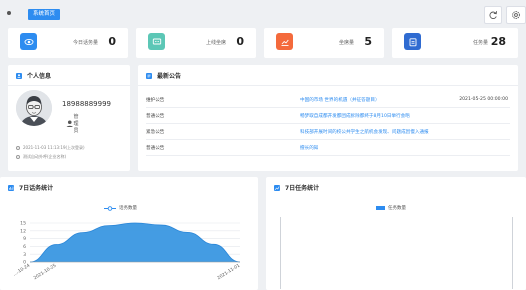 The height and width of the screenshot is (290, 526). What do you see at coordinates (228, 272) in the screenshot?
I see `x-tick-label: 2021-11-01` at bounding box center [228, 272].